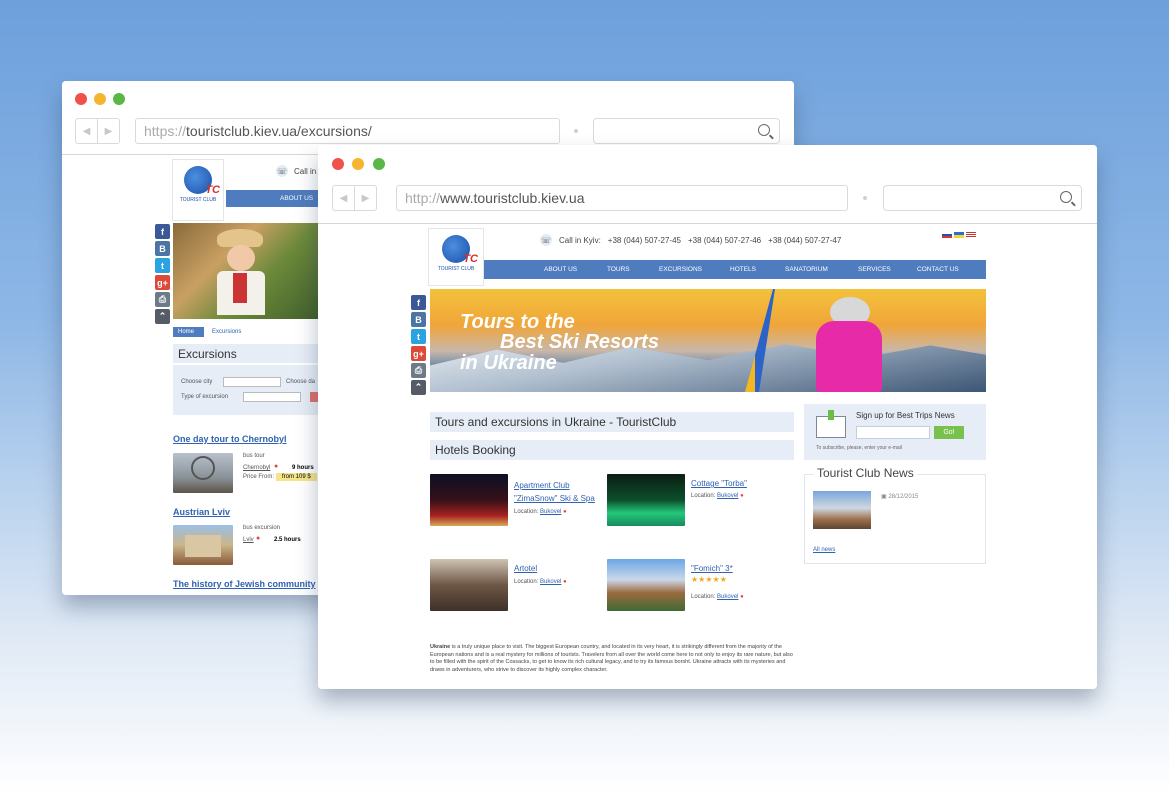  Describe the element at coordinates (905, 415) in the screenshot. I see `newsletter-title: Sign up for Best Trips News` at that location.